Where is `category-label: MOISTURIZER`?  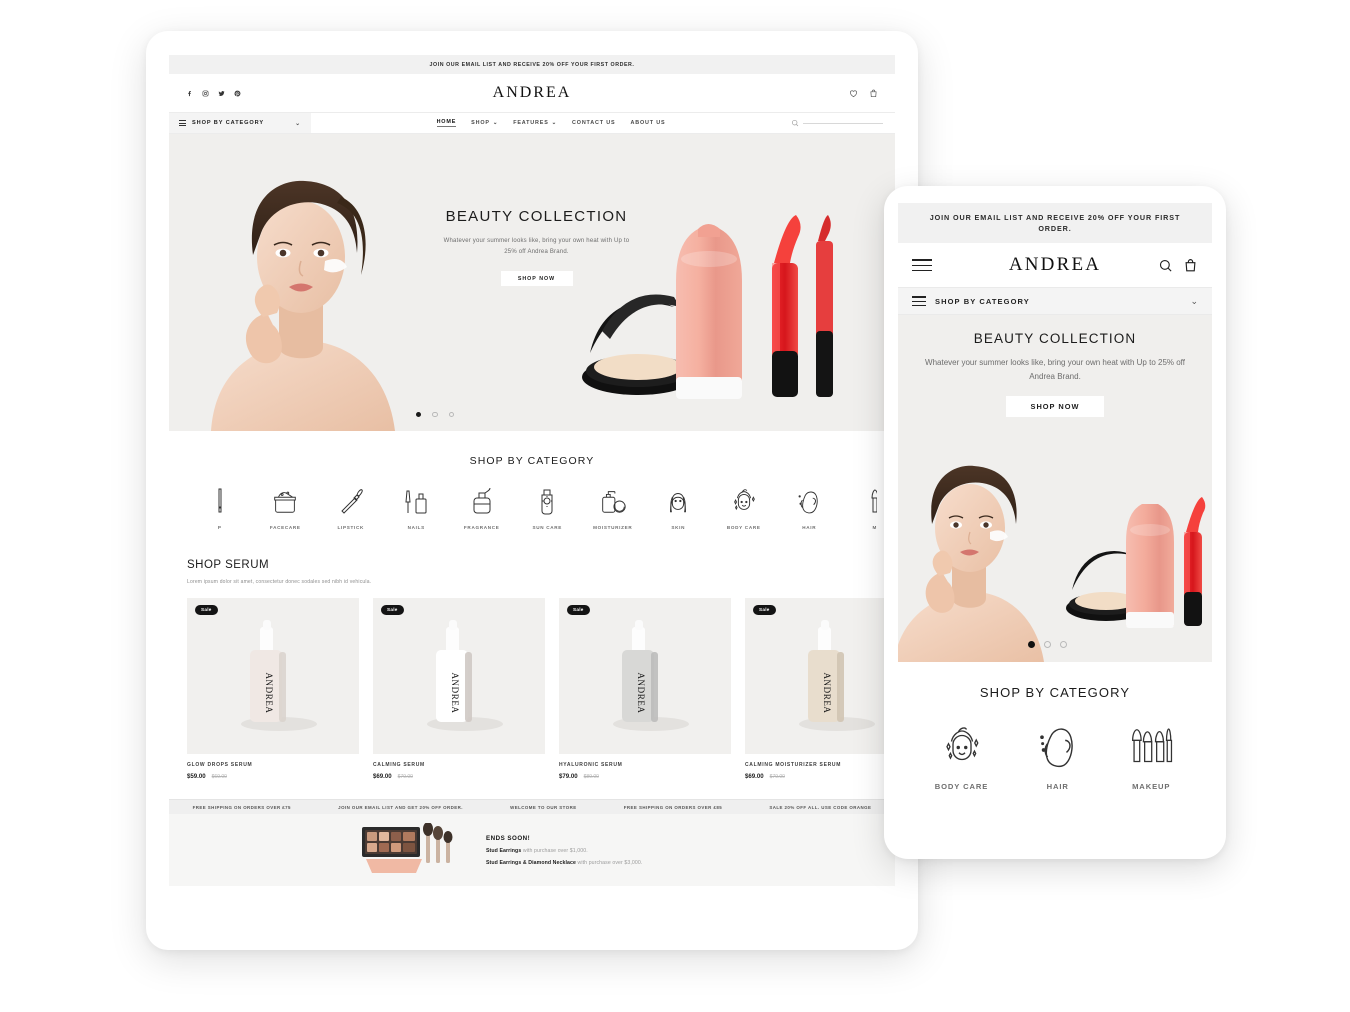 category-label: MOISTURIZER is located at coordinates (613, 527).